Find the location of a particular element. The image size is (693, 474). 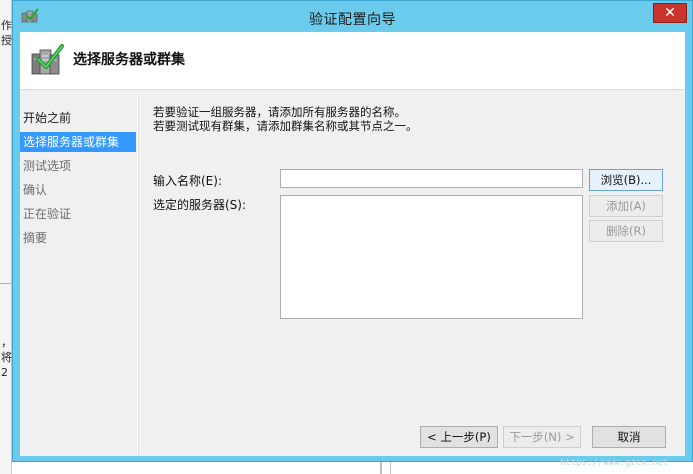

nav-step-validating: 正在验证 is located at coordinates (47, 214).